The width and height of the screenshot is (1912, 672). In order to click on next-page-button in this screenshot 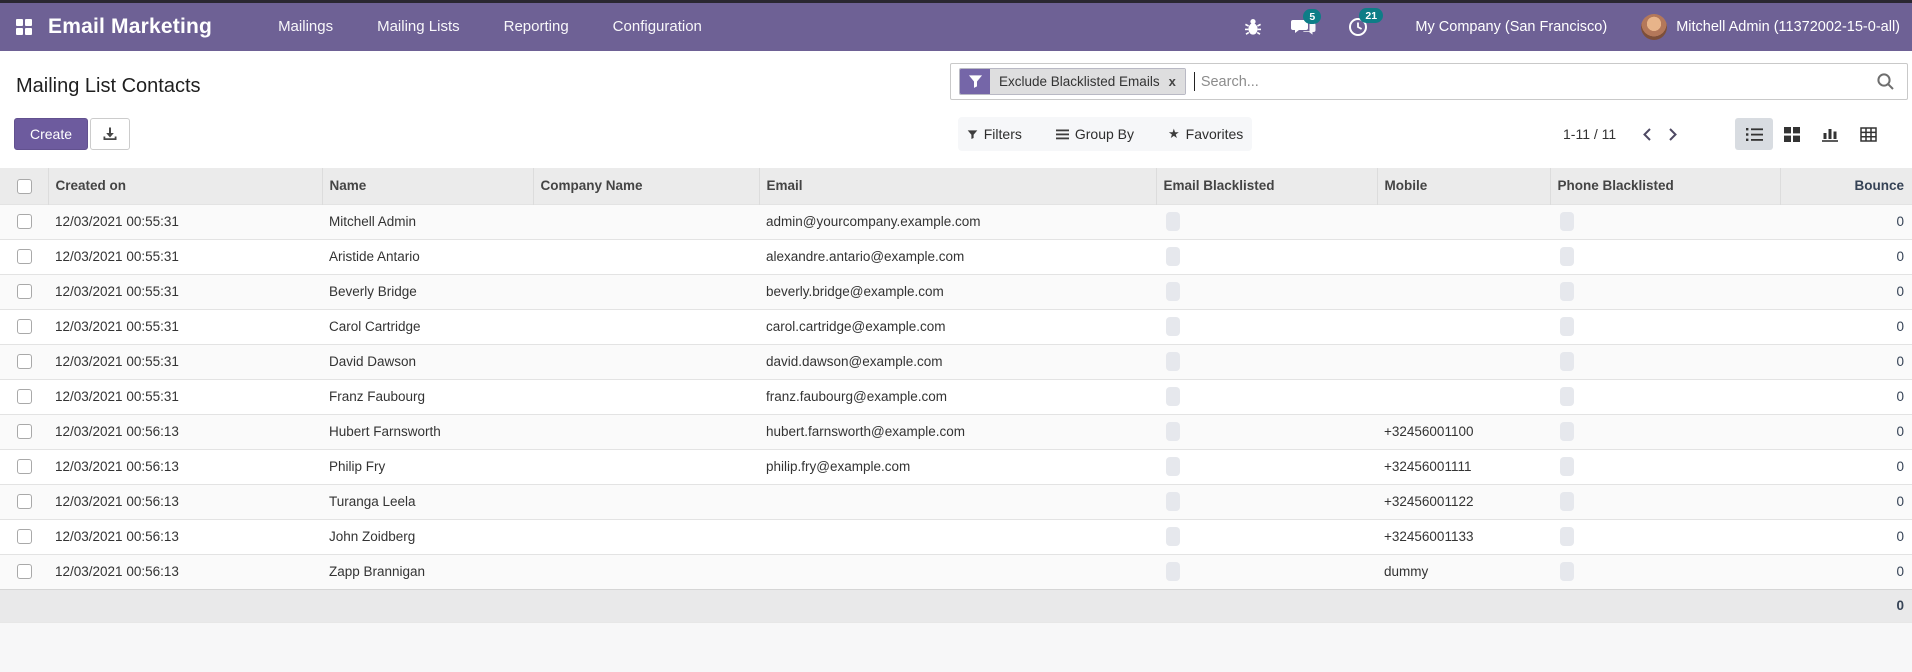, I will do `click(1673, 134)`.